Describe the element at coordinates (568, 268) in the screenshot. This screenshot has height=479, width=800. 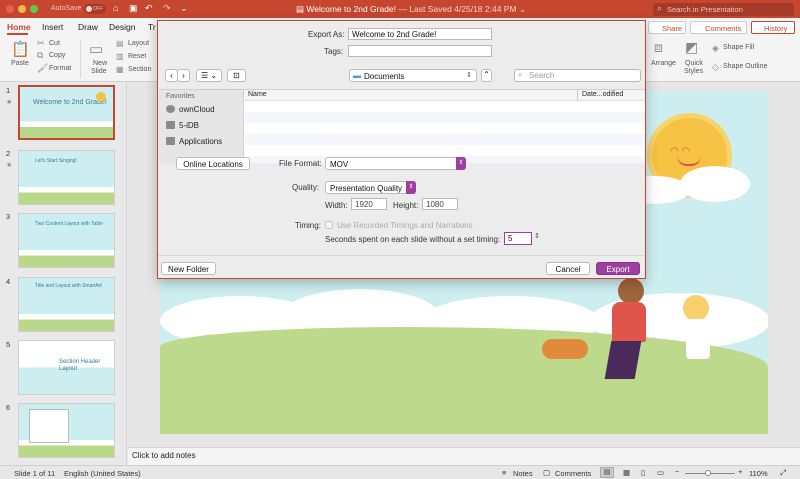
I see `cancel-button: Cancel` at that location.